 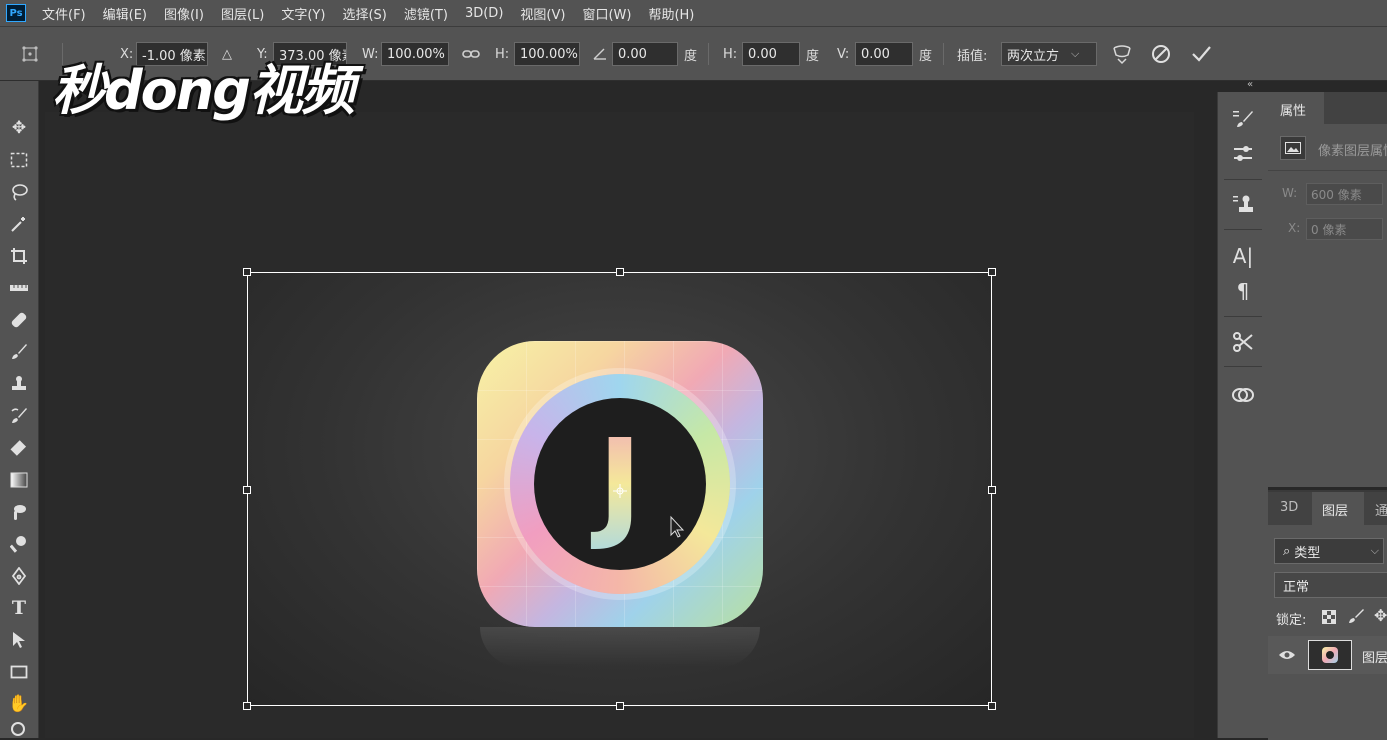 I want to click on lock-image-pixels-icon, so click(x=1356, y=616).